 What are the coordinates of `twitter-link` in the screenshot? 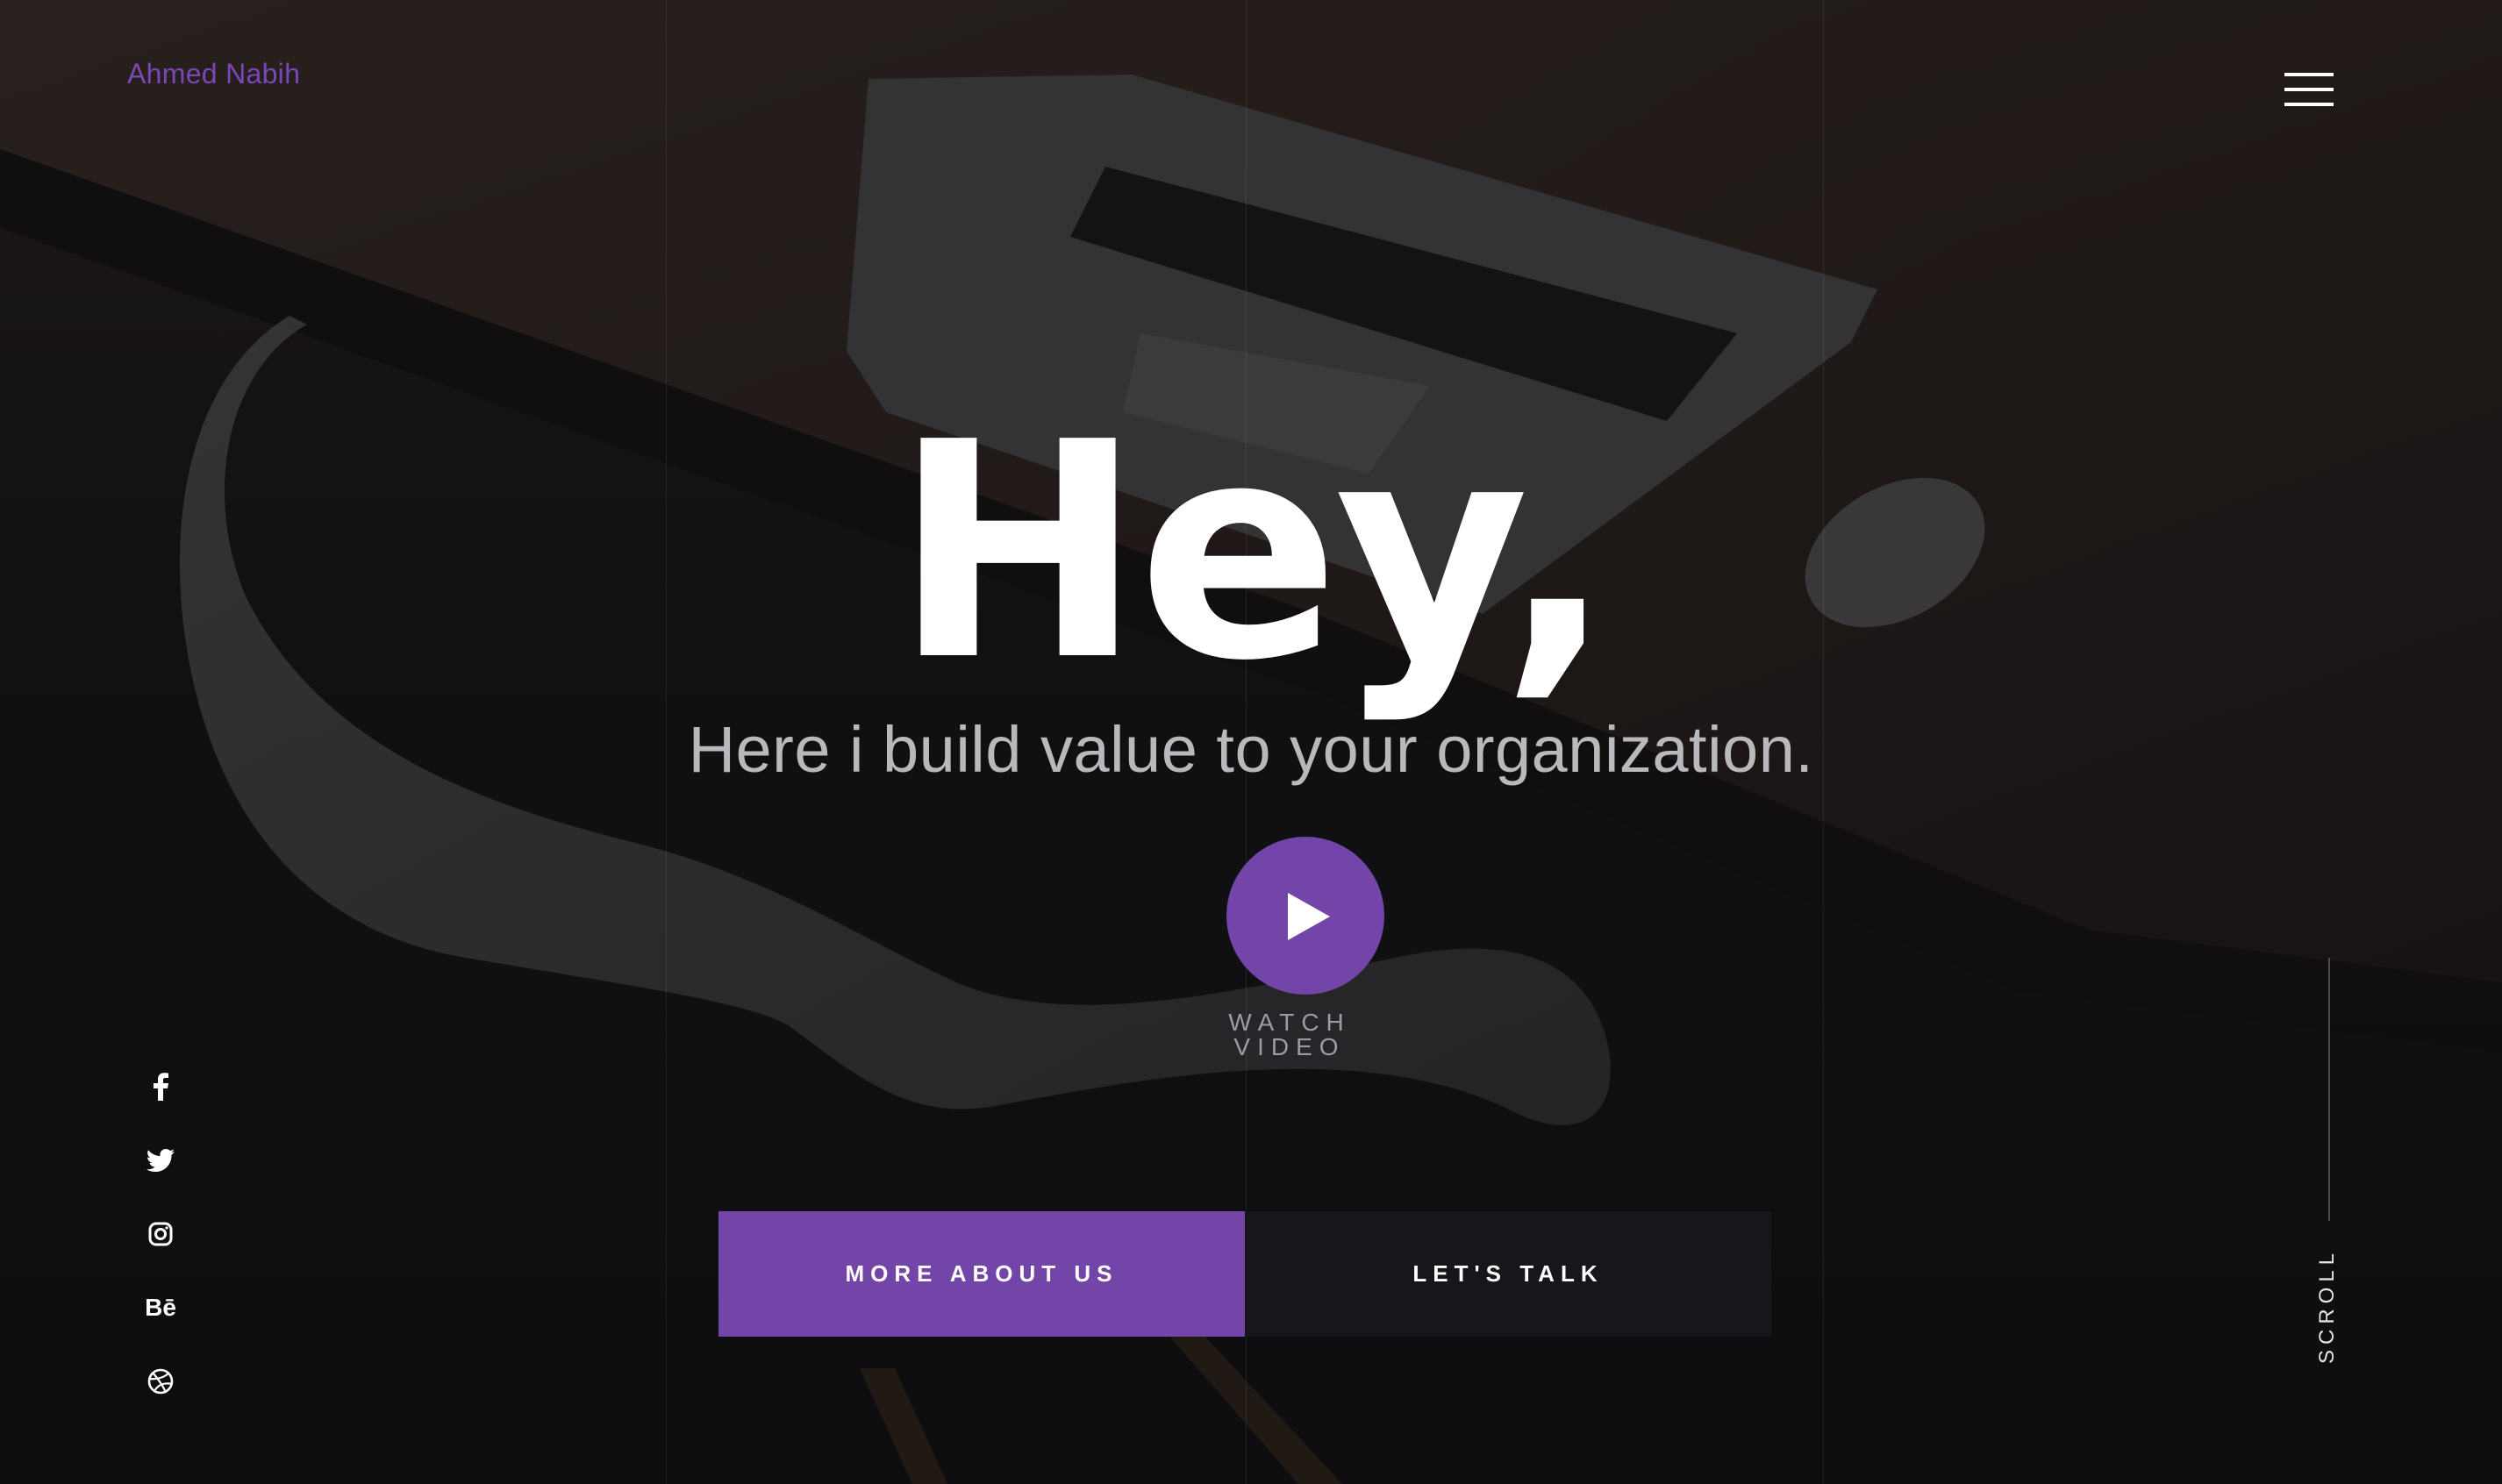 It's located at (161, 1160).